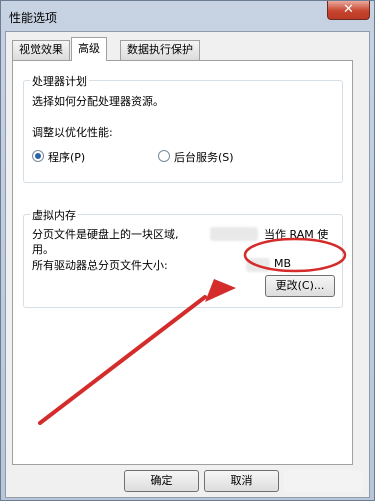 The height and width of the screenshot is (501, 375). What do you see at coordinates (98, 101) in the screenshot?
I see `processor-description: 选择如何分配处理器资源。` at bounding box center [98, 101].